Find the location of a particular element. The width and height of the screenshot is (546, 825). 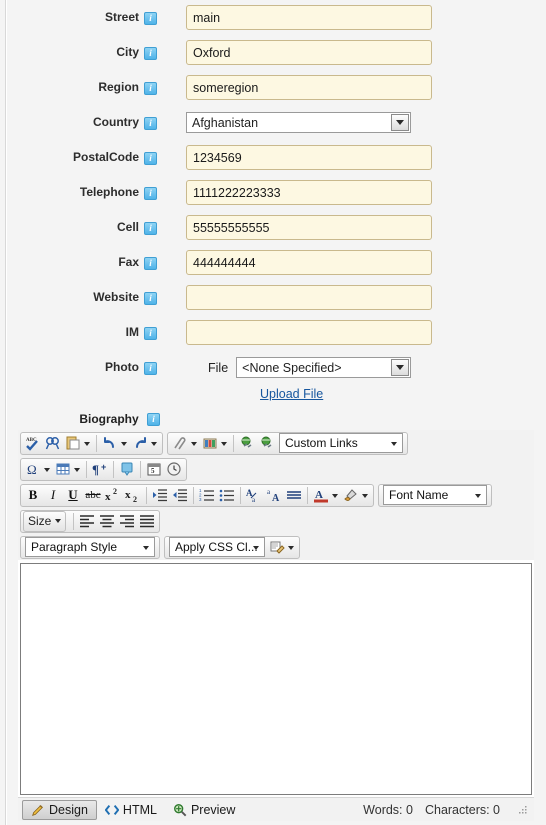

field-control-wrap: Afghanistan is located at coordinates (353, 122).